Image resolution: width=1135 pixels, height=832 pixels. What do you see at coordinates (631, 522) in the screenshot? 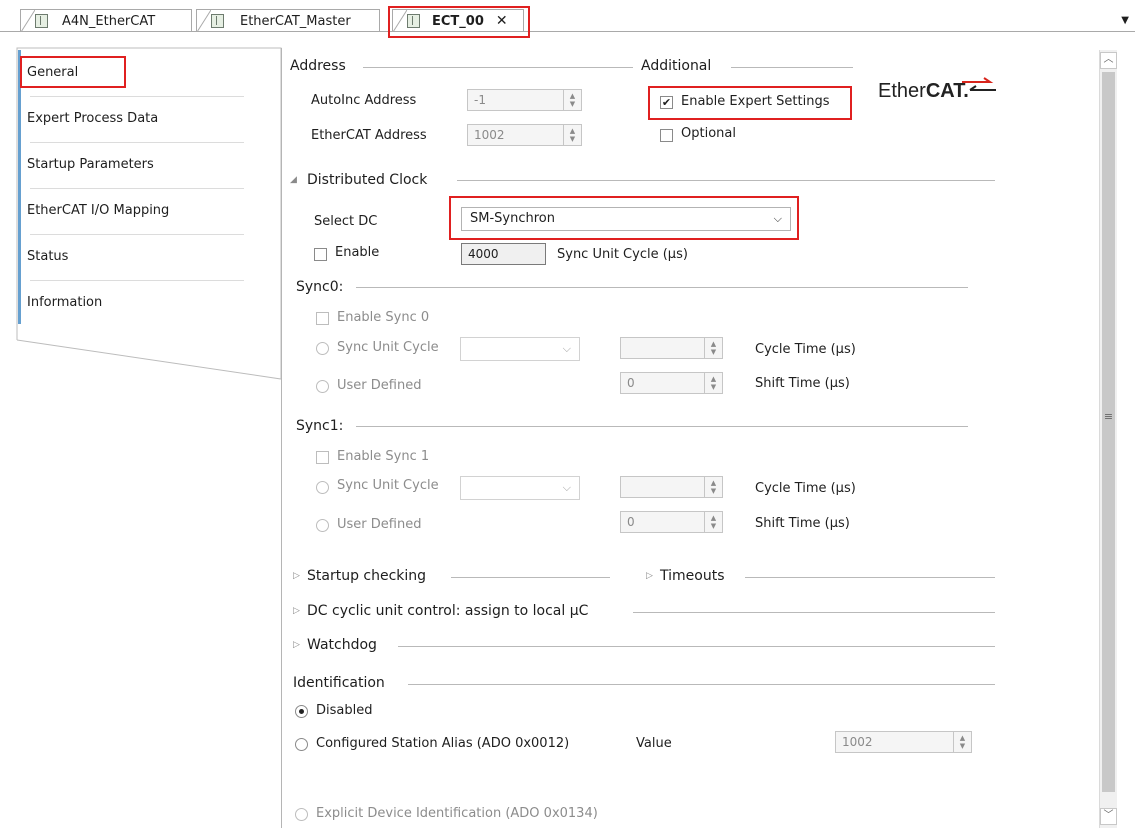
I see `sync1-shift-time-value: 0` at bounding box center [631, 522].